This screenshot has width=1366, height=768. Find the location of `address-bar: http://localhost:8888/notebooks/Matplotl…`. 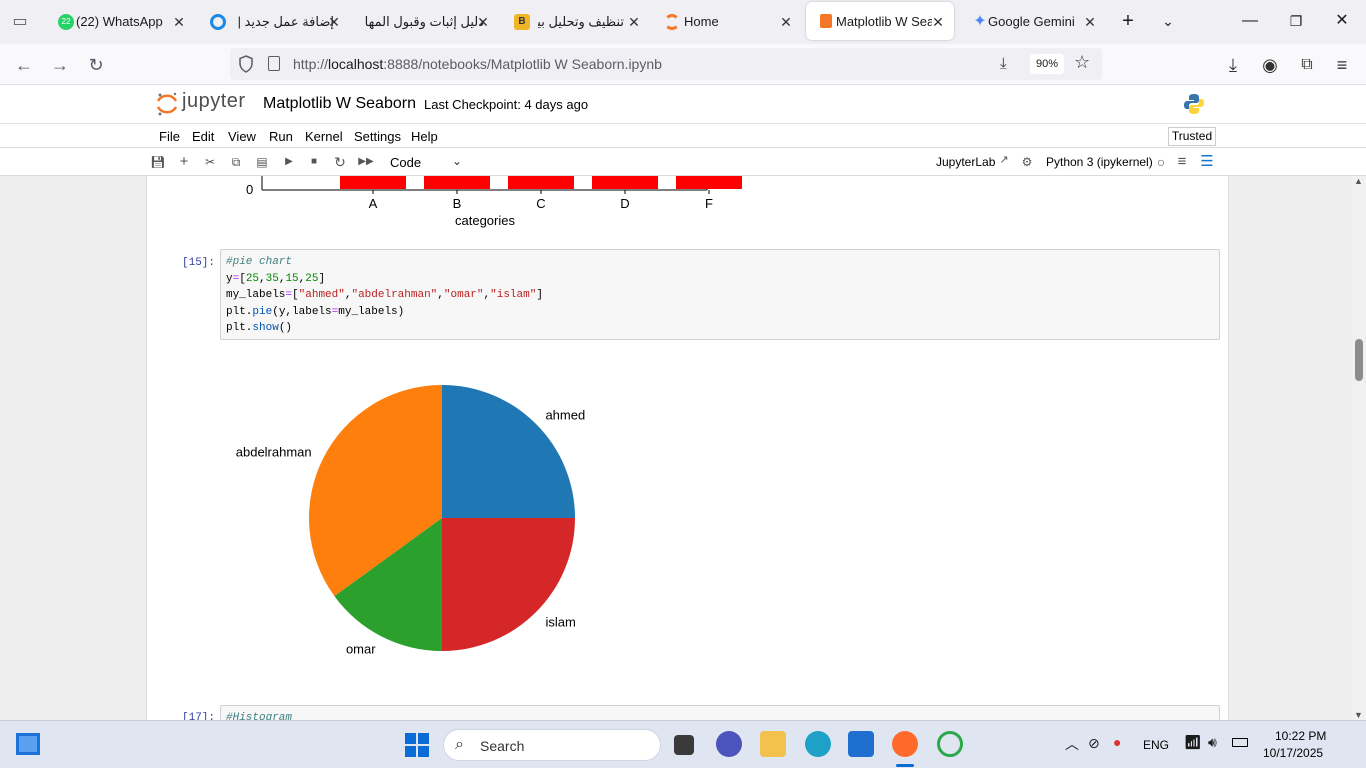

address-bar: http://localhost:8888/notebooks/Matplotl… is located at coordinates (666, 64).